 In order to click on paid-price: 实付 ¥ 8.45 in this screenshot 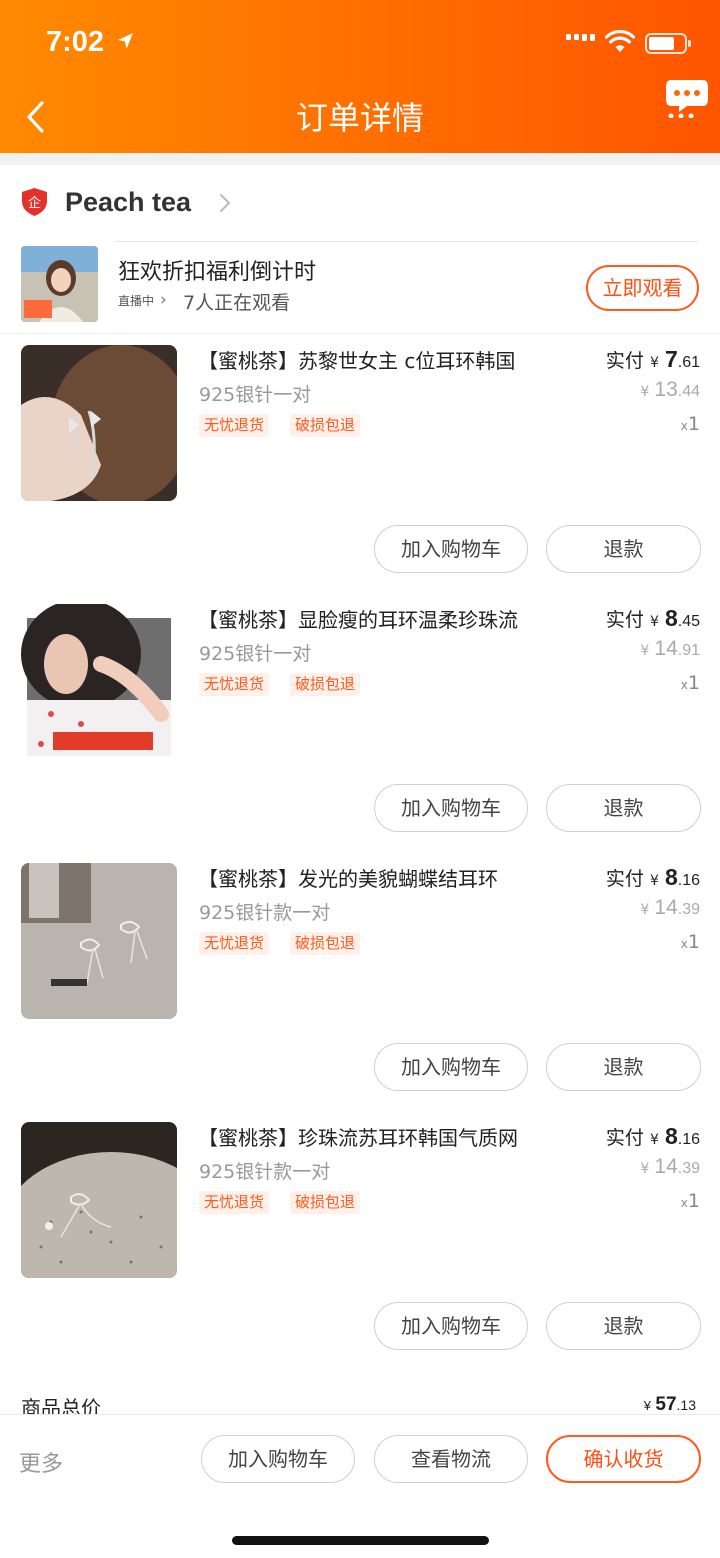, I will do `click(652, 618)`.